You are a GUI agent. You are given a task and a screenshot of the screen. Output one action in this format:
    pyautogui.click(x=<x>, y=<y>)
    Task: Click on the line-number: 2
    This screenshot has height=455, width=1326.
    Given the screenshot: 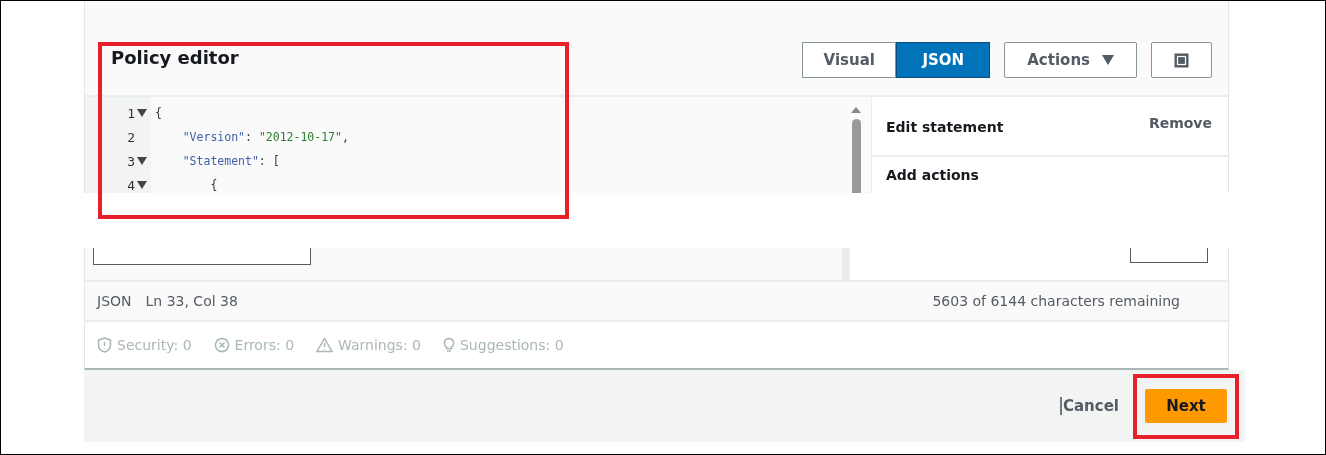 What is the action you would take?
    pyautogui.click(x=131, y=137)
    